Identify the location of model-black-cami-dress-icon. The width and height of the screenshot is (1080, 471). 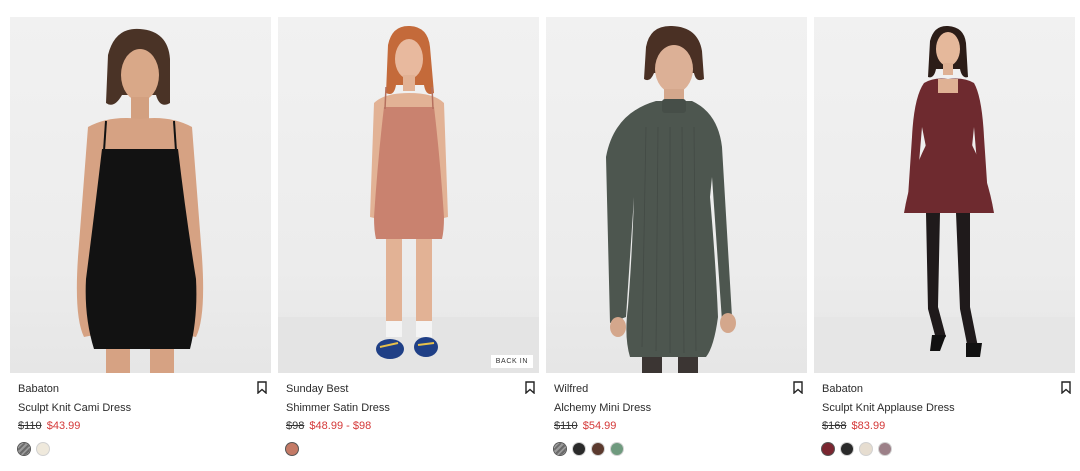
(140, 200).